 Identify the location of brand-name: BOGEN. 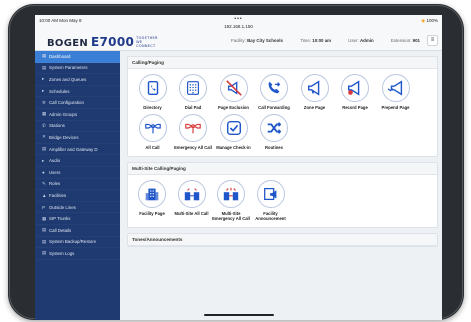
(68, 43).